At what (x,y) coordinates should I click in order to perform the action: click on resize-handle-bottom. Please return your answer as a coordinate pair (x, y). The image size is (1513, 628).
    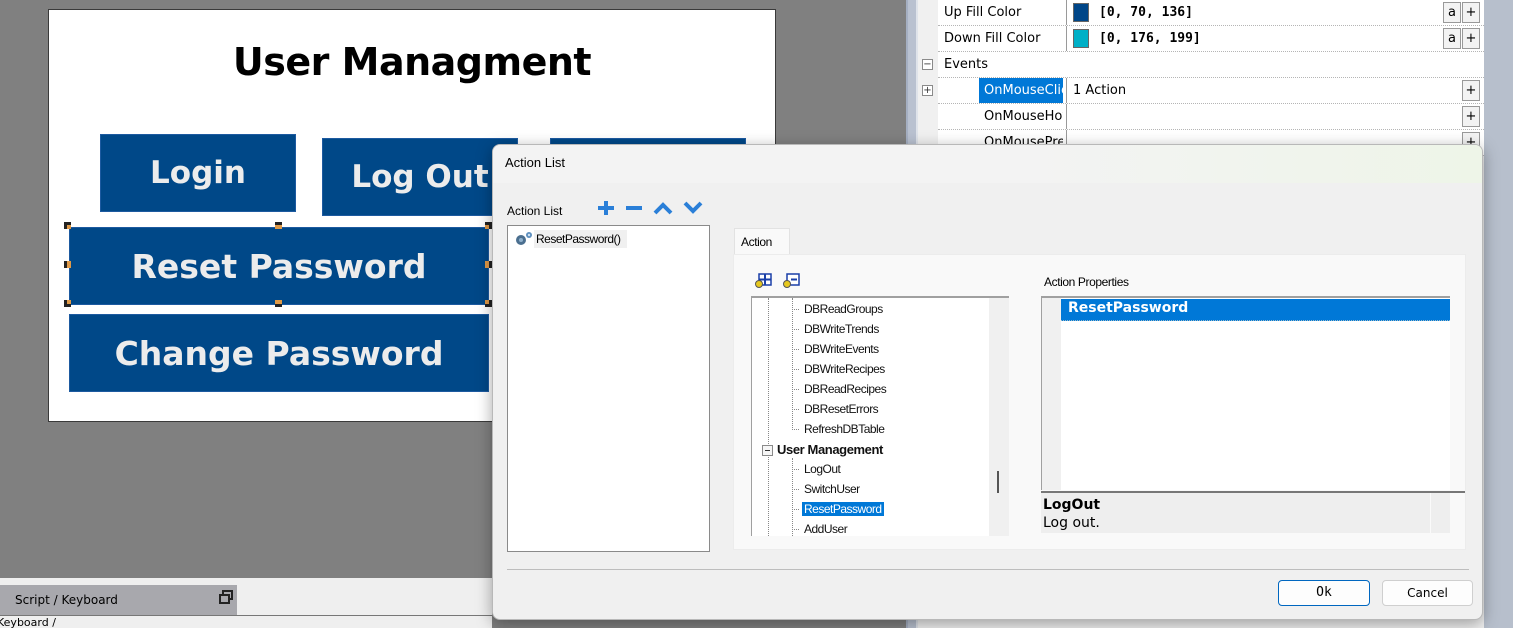
    Looking at the image, I should click on (278, 303).